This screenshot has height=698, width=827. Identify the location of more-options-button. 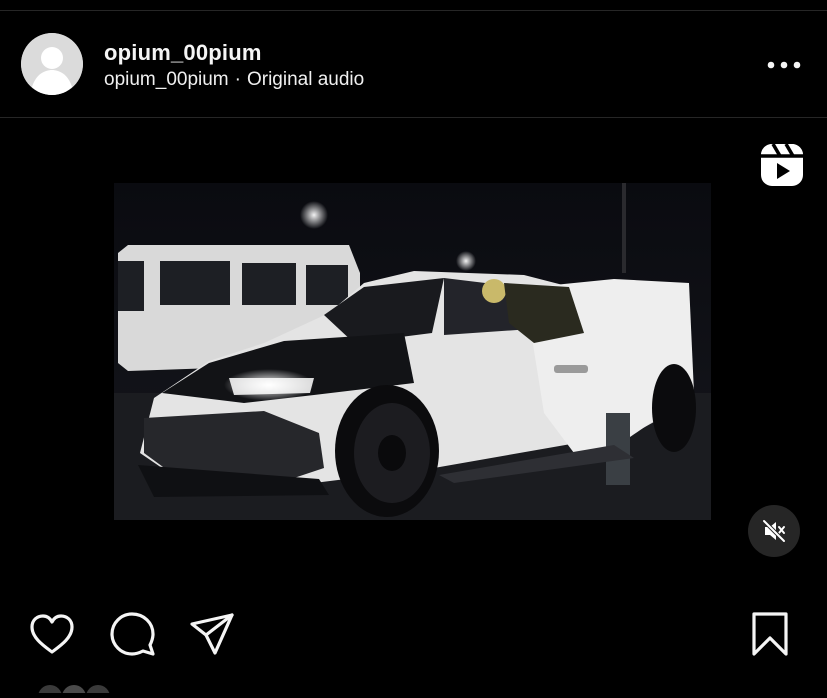
(784, 65).